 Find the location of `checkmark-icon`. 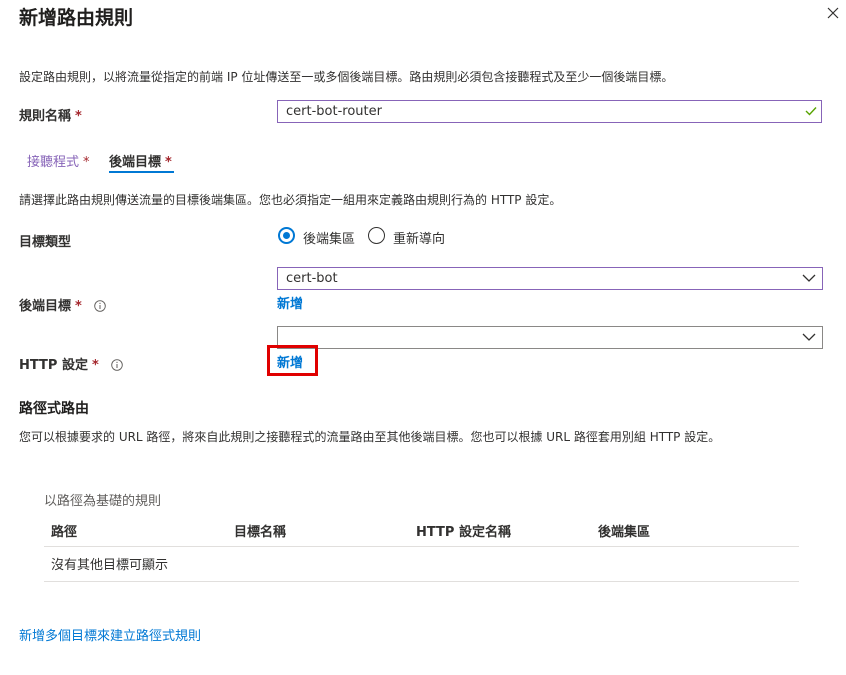

checkmark-icon is located at coordinates (811, 111).